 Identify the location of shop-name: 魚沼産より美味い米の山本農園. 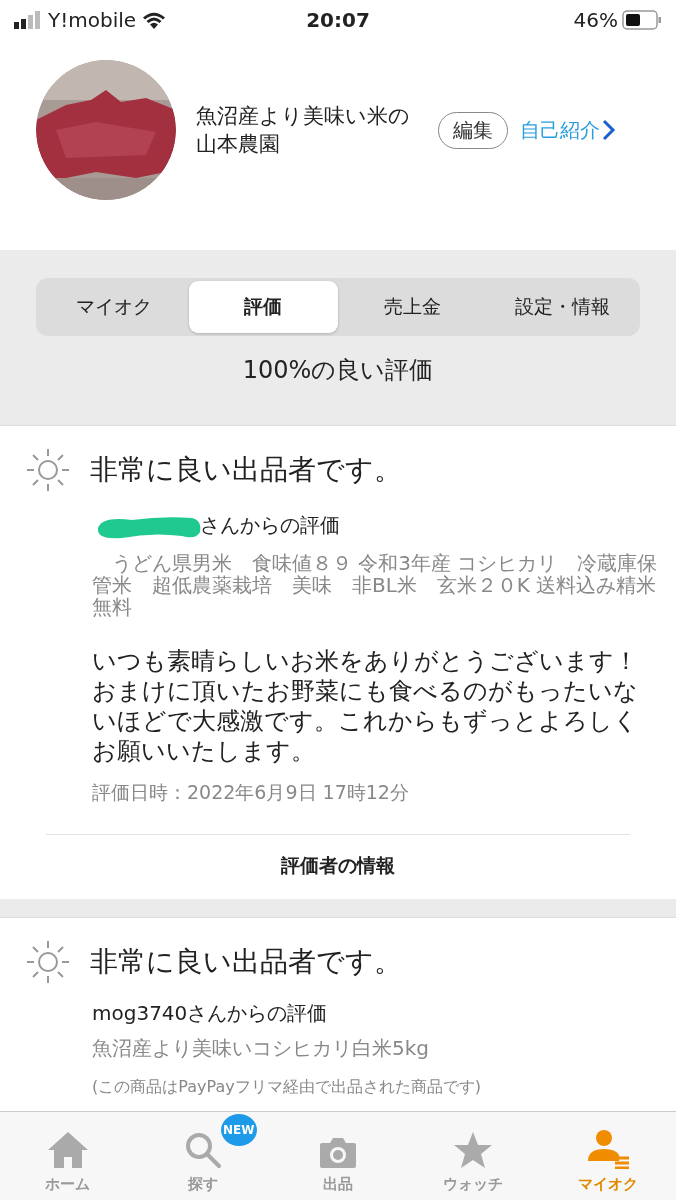
(303, 130).